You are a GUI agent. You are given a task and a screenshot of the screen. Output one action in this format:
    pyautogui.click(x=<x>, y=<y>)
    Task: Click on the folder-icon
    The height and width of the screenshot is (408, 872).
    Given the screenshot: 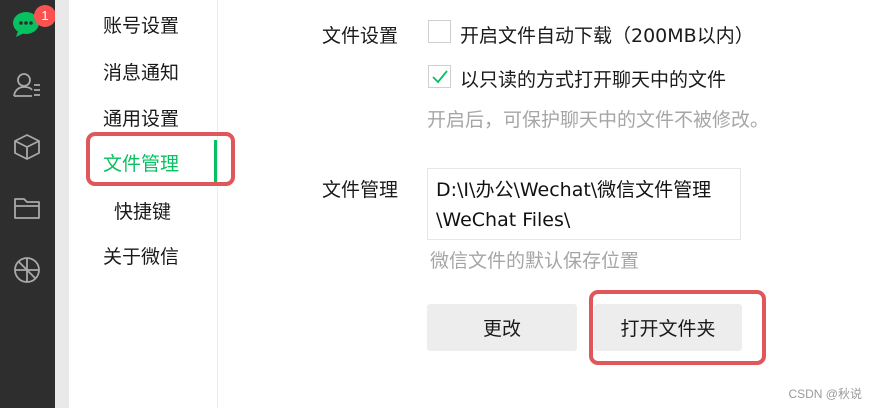 What is the action you would take?
    pyautogui.click(x=27, y=208)
    